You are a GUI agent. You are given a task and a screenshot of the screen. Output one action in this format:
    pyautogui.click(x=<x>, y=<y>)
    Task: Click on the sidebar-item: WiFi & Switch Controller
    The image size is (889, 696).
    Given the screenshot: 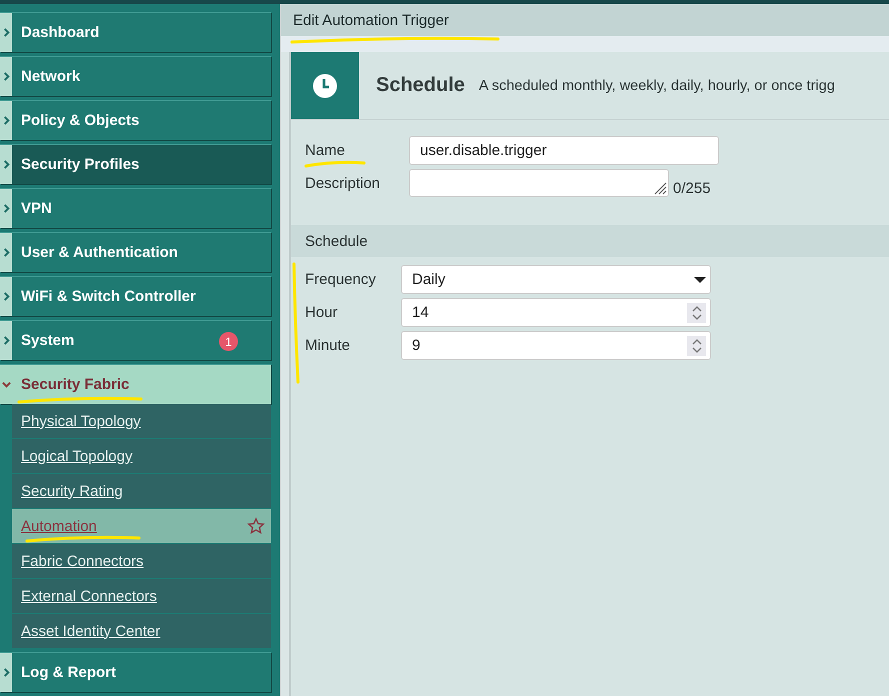 What is the action you would take?
    pyautogui.click(x=135, y=296)
    